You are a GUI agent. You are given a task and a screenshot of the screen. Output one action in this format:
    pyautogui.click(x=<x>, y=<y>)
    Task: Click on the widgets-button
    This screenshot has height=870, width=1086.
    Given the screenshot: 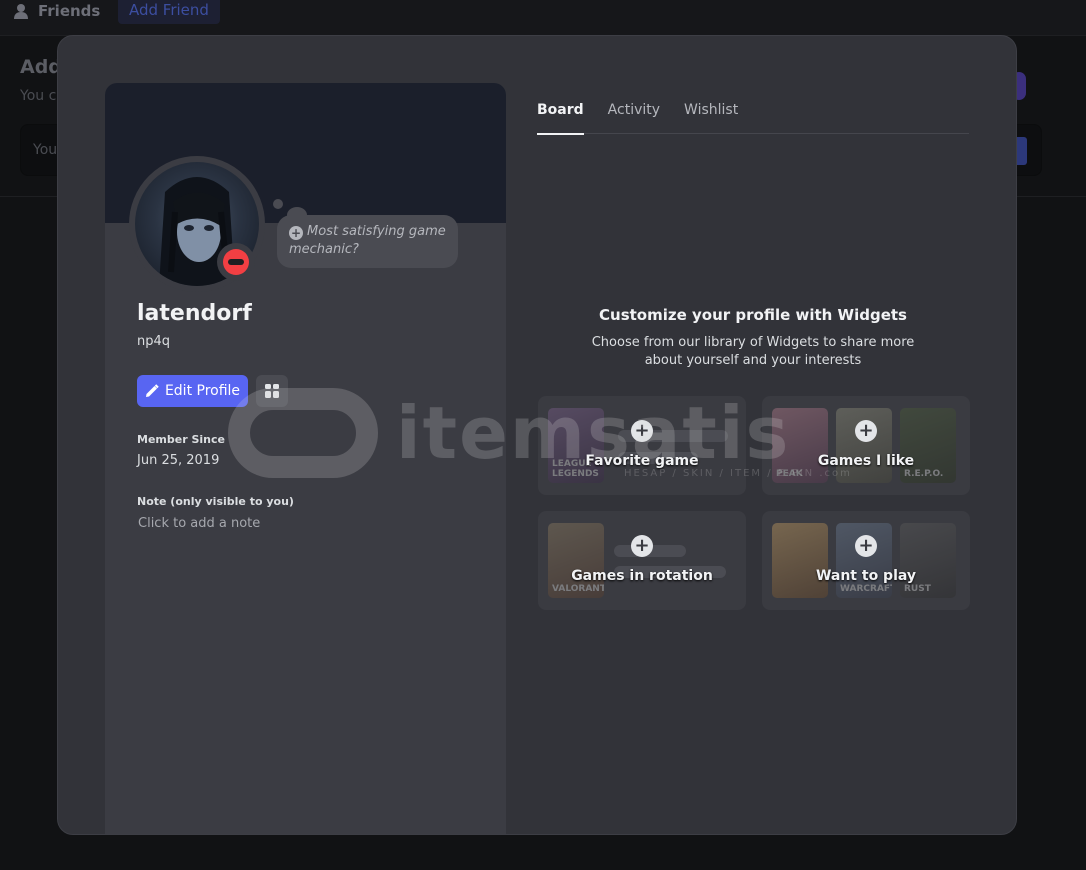 What is the action you would take?
    pyautogui.click(x=272, y=391)
    